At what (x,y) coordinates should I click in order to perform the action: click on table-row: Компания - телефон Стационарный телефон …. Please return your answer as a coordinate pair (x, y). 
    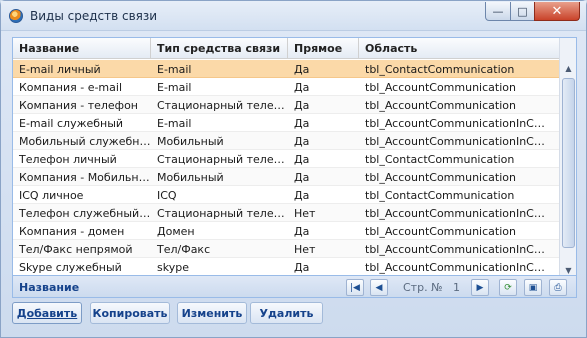
    Looking at the image, I should click on (286, 105).